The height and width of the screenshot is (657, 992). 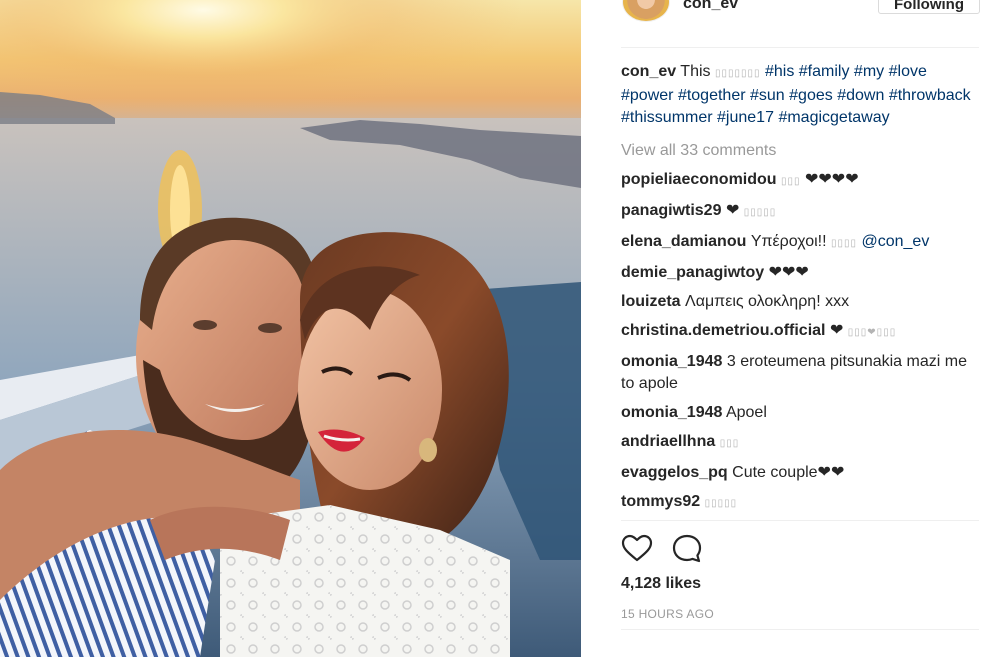 I want to click on mention-link: @con_ev, so click(x=895, y=241).